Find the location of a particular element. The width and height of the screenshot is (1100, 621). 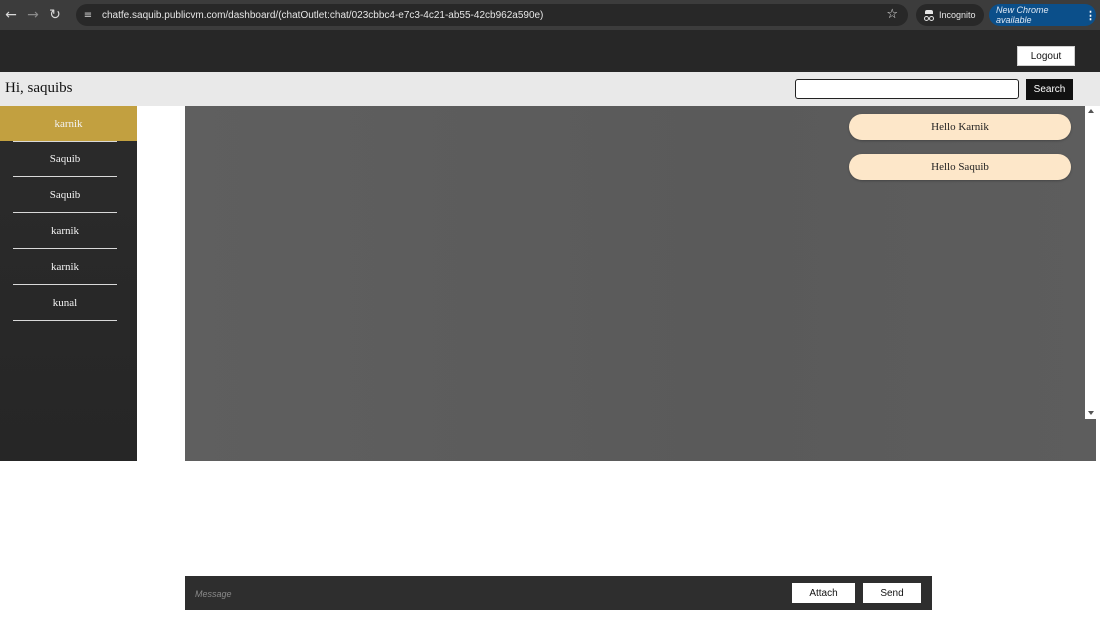

logout-button: Logout is located at coordinates (1046, 56).